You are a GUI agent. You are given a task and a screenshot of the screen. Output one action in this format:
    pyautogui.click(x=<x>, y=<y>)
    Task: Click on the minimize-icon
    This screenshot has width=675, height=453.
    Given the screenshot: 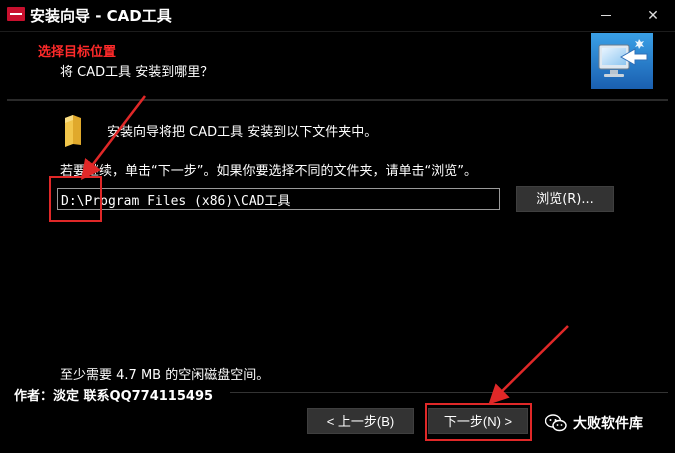 What is the action you would take?
    pyautogui.click(x=606, y=15)
    